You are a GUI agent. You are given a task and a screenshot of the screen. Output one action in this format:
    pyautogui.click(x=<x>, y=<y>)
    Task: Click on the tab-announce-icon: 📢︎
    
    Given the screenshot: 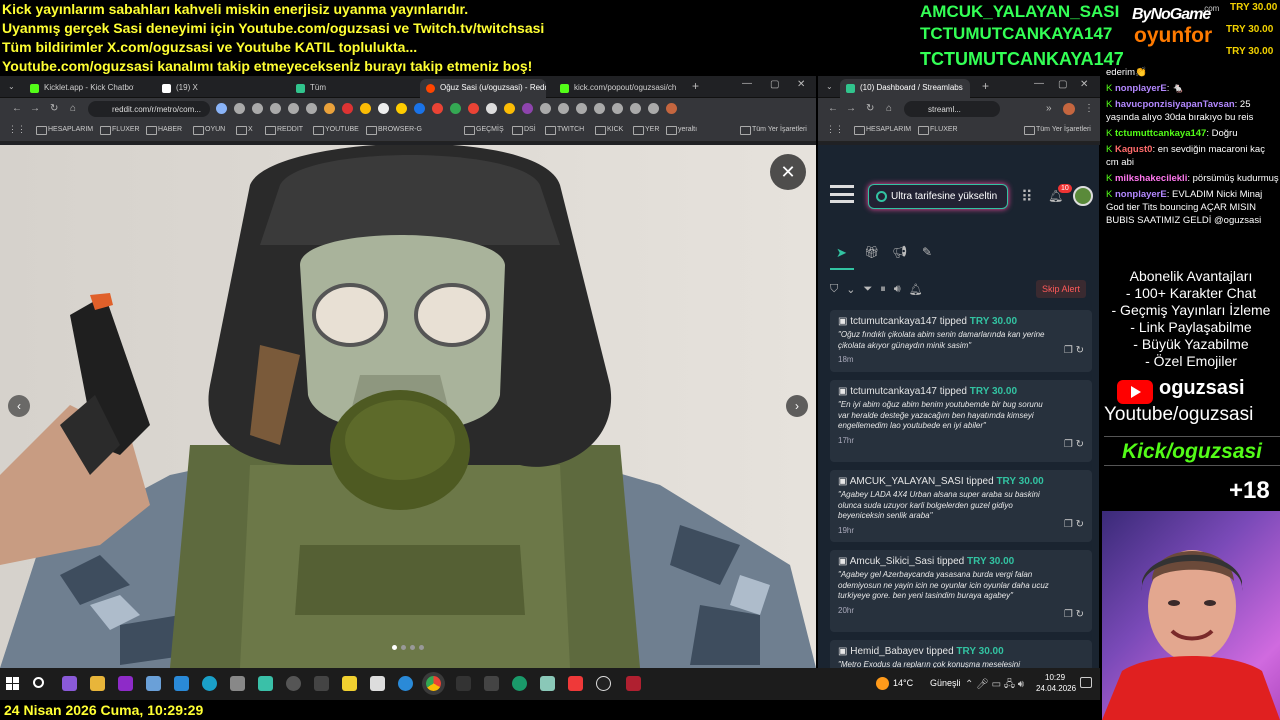 What is the action you would take?
    pyautogui.click(x=899, y=252)
    